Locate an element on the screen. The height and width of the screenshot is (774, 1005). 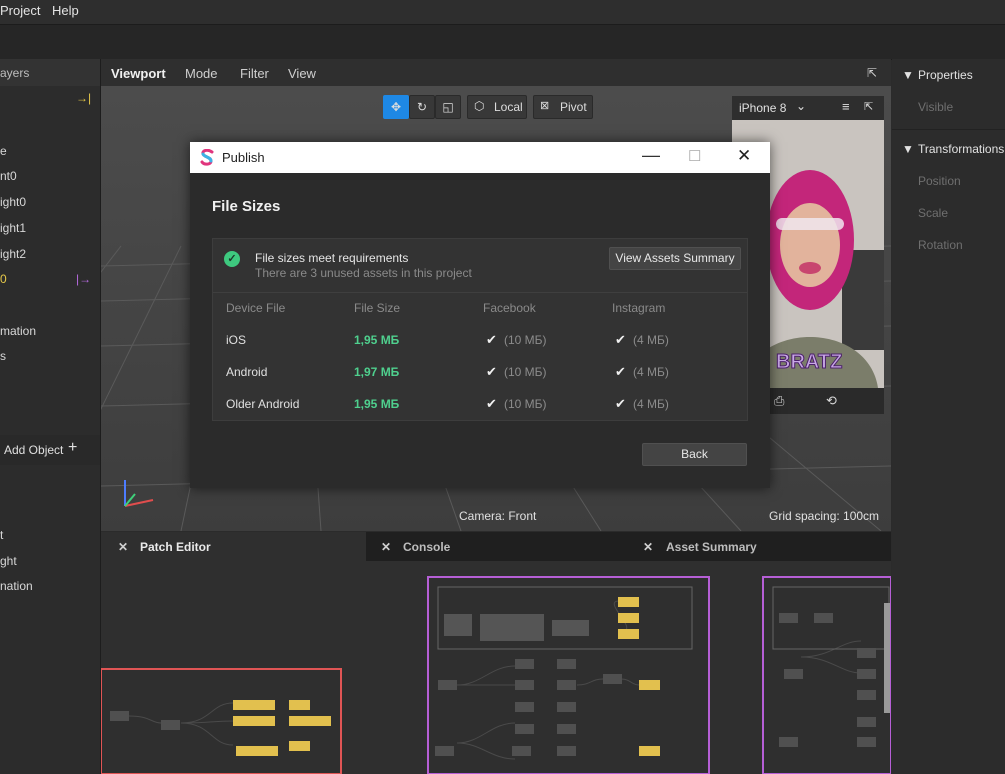
menu-icon: ≡ is located at coordinates (846, 106).